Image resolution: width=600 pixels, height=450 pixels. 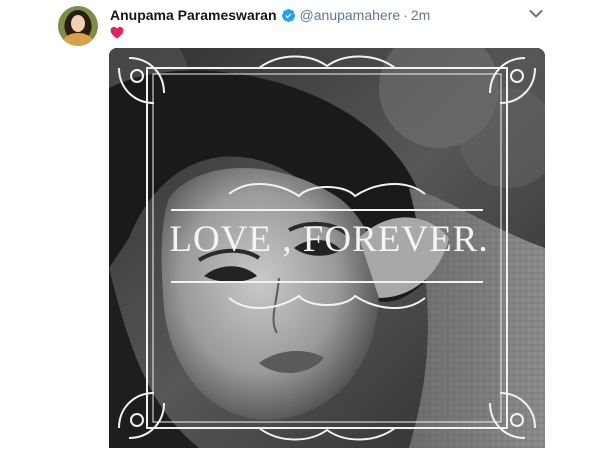 I want to click on avatar, so click(x=78, y=26).